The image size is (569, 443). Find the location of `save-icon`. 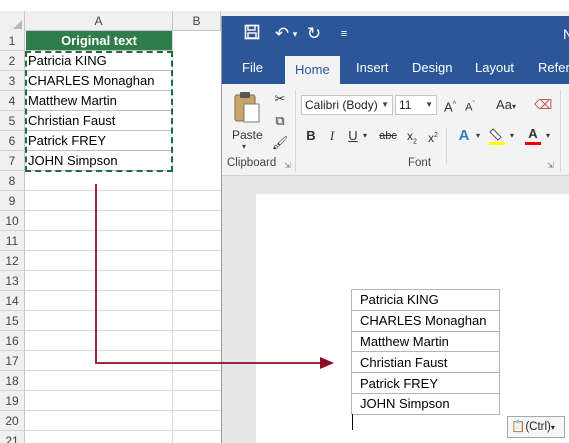

save-icon is located at coordinates (252, 34).